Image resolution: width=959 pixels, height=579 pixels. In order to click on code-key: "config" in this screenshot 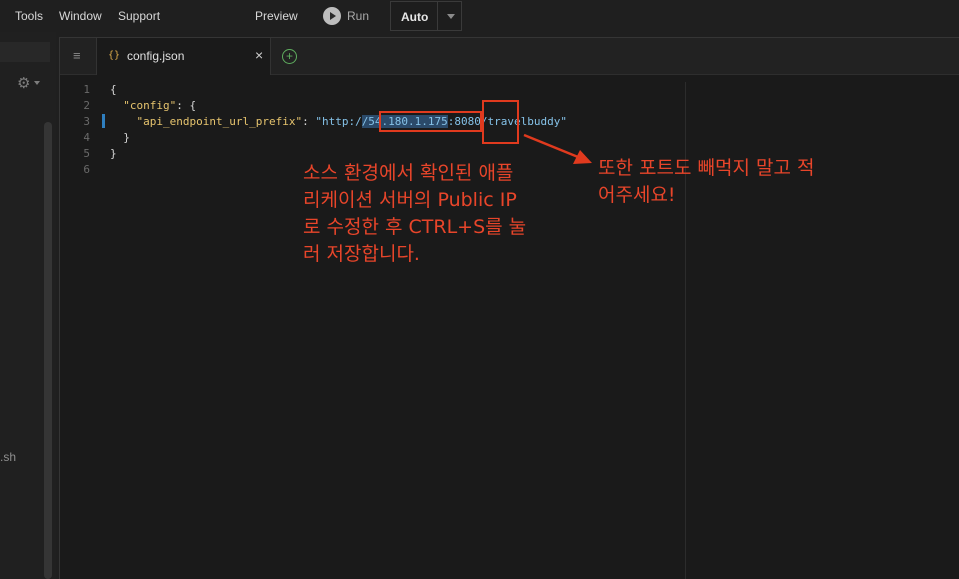, I will do `click(150, 105)`.